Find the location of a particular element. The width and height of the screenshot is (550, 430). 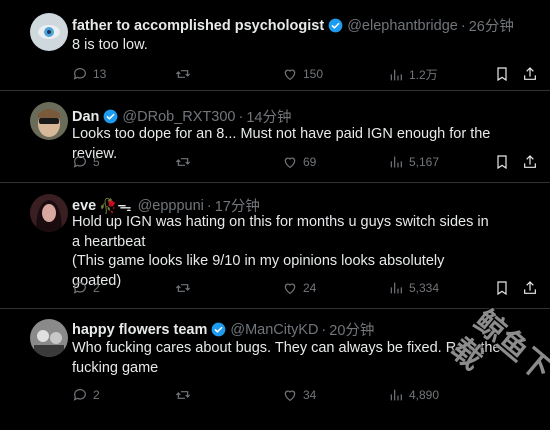

timestamp: 26分钟 is located at coordinates (491, 25).